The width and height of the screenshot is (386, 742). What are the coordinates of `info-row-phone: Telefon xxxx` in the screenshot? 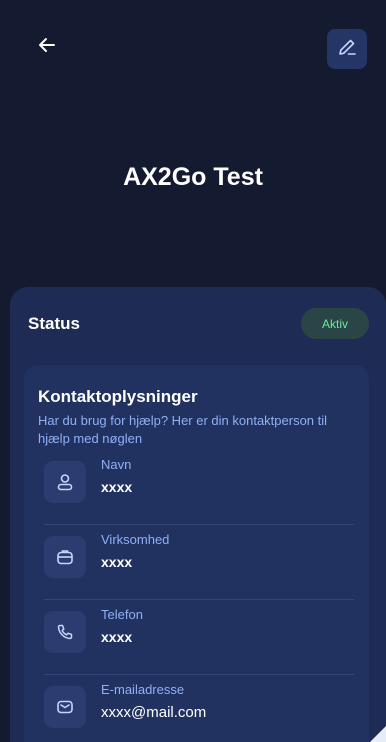 It's located at (199, 637).